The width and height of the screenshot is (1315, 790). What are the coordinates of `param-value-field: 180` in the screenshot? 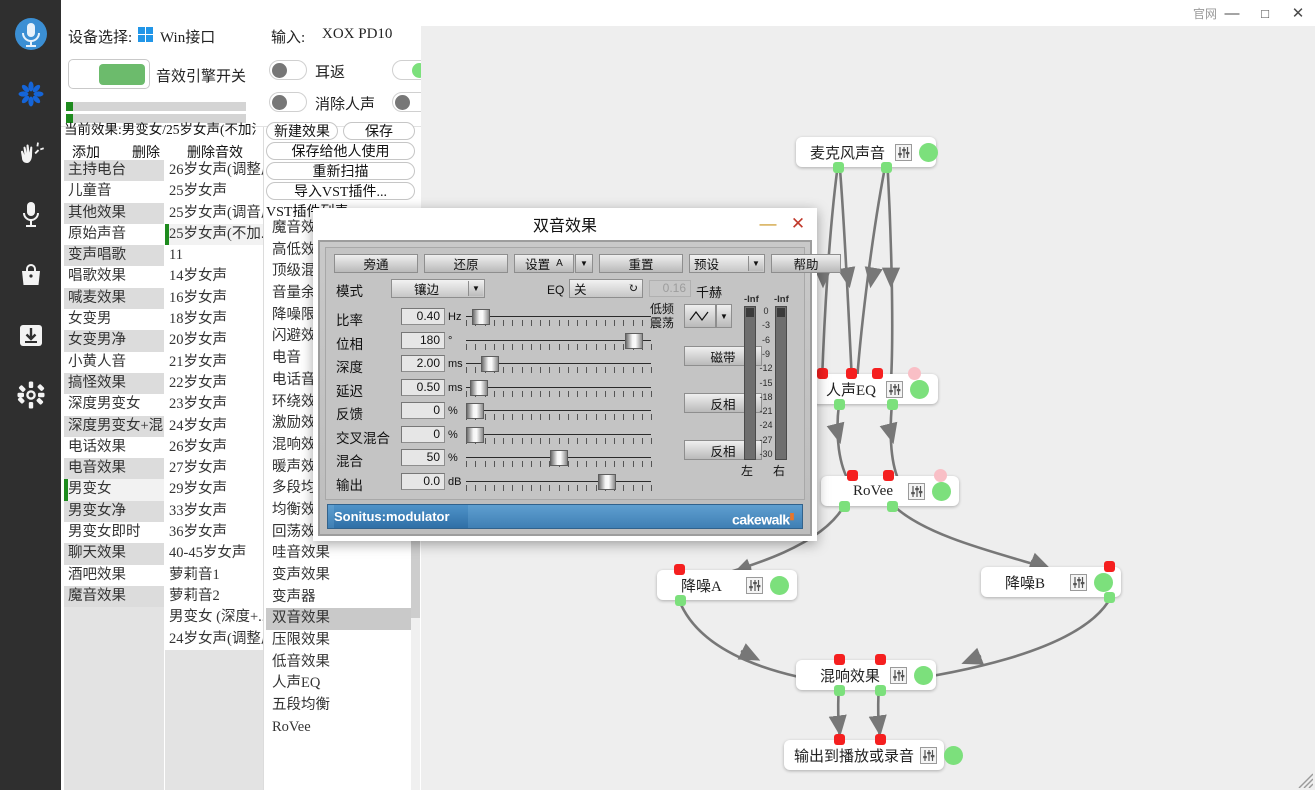 It's located at (423, 340).